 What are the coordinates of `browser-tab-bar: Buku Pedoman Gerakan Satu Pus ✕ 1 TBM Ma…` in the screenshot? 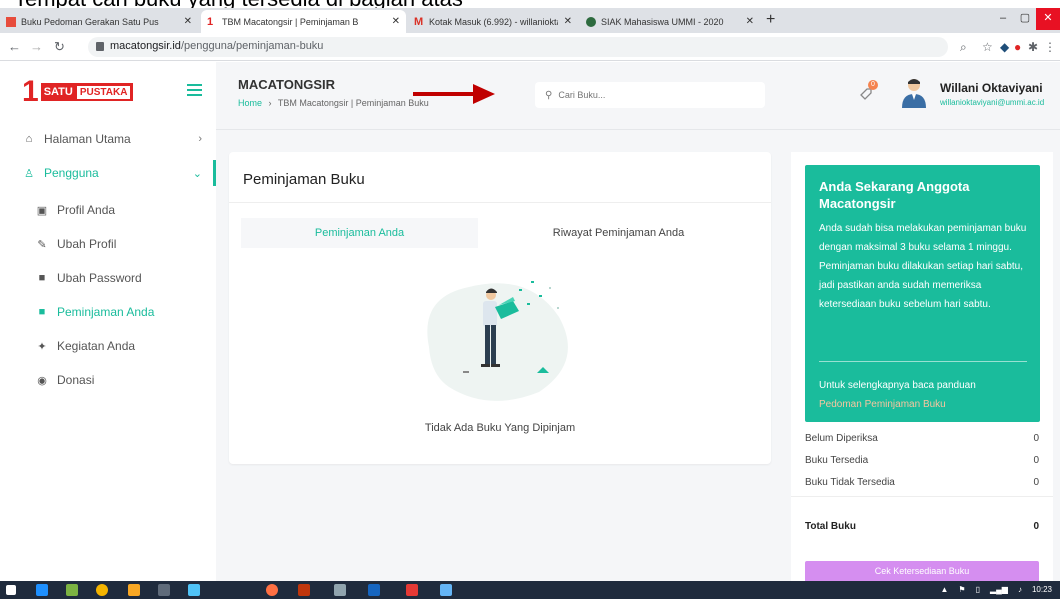 It's located at (530, 20).